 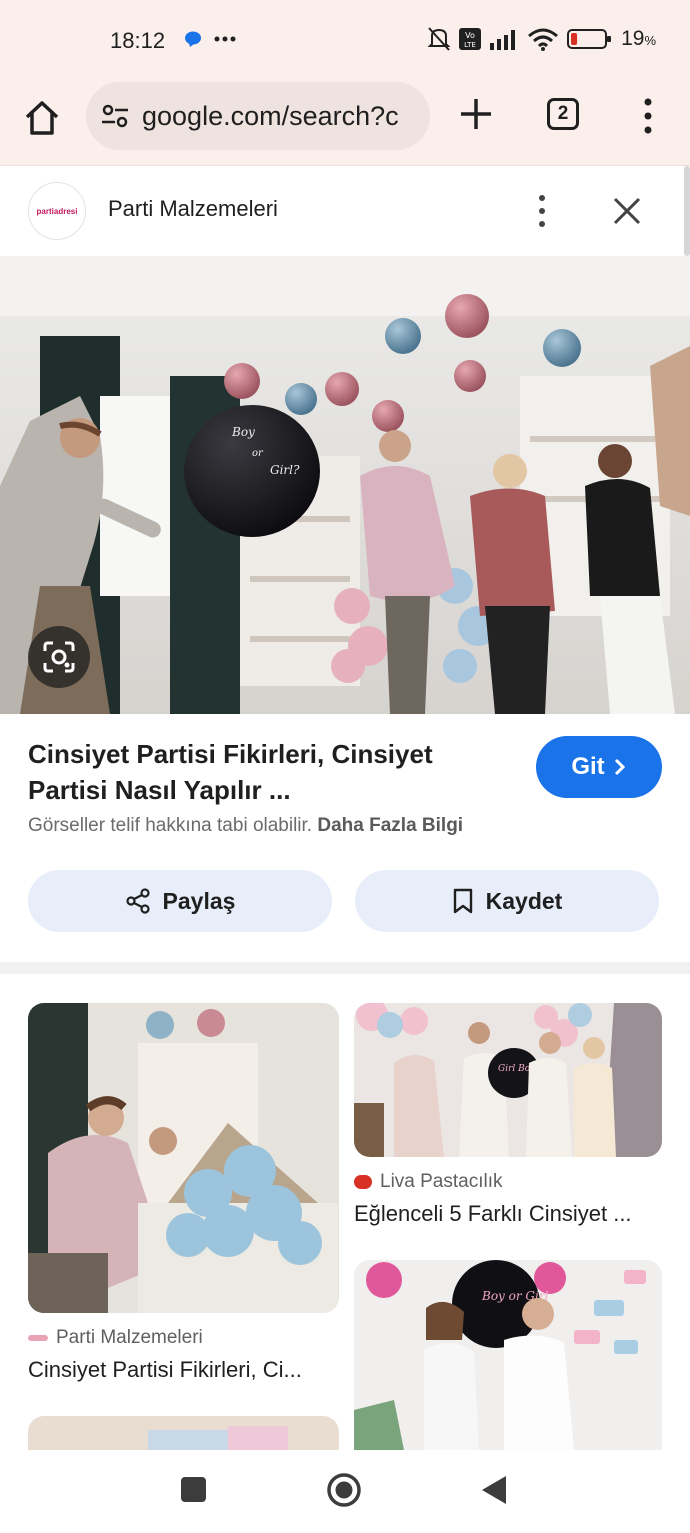 I want to click on google-lens-button, so click(x=59, y=657).